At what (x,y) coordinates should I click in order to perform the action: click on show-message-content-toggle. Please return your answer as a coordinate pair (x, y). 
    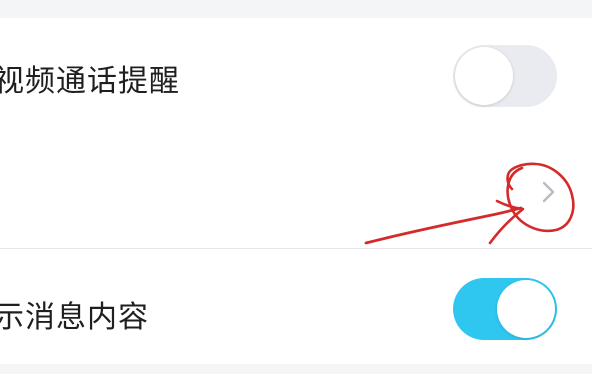
    Looking at the image, I should click on (505, 309).